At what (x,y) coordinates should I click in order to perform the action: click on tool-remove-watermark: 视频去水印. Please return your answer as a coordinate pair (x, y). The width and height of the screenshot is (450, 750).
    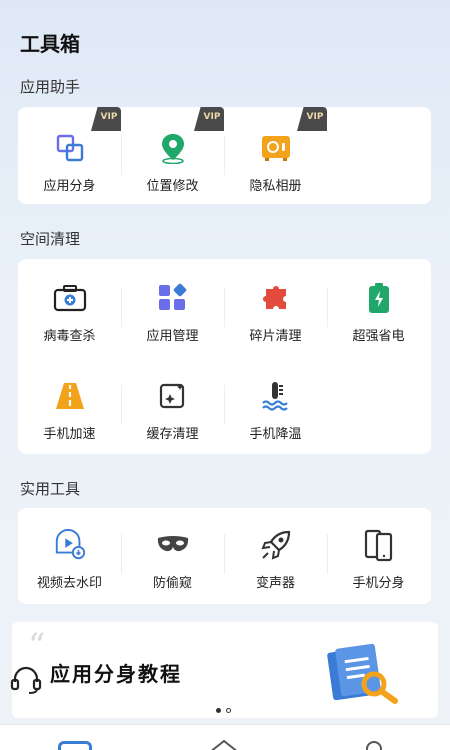
    Looking at the image, I should click on (69, 559).